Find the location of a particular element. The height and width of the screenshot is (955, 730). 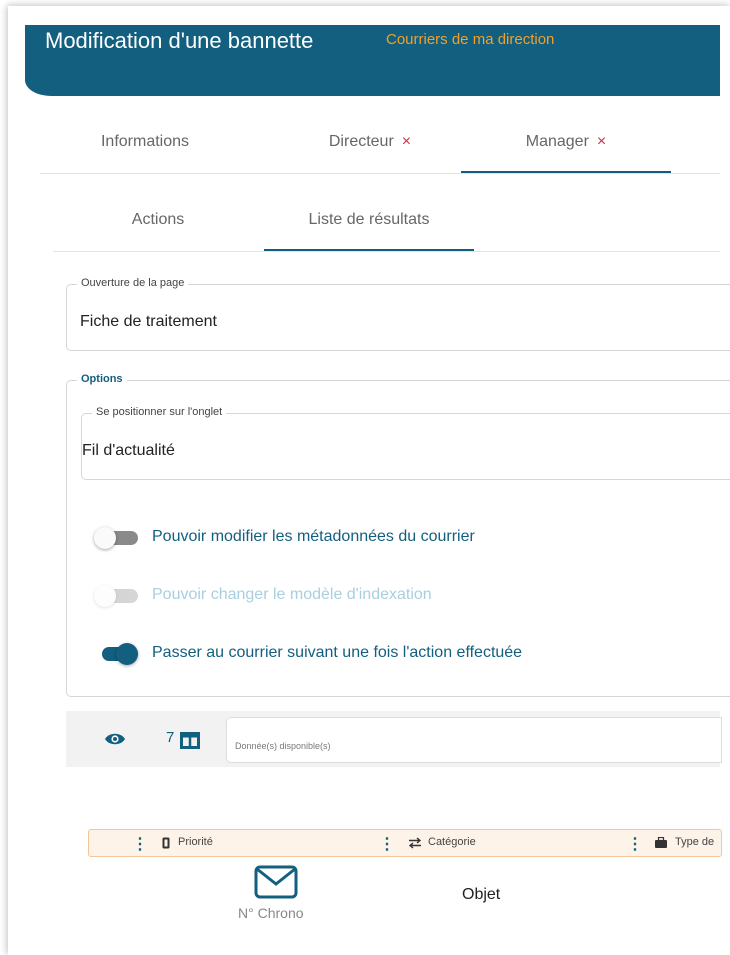

options-legend: Options is located at coordinates (102, 379).